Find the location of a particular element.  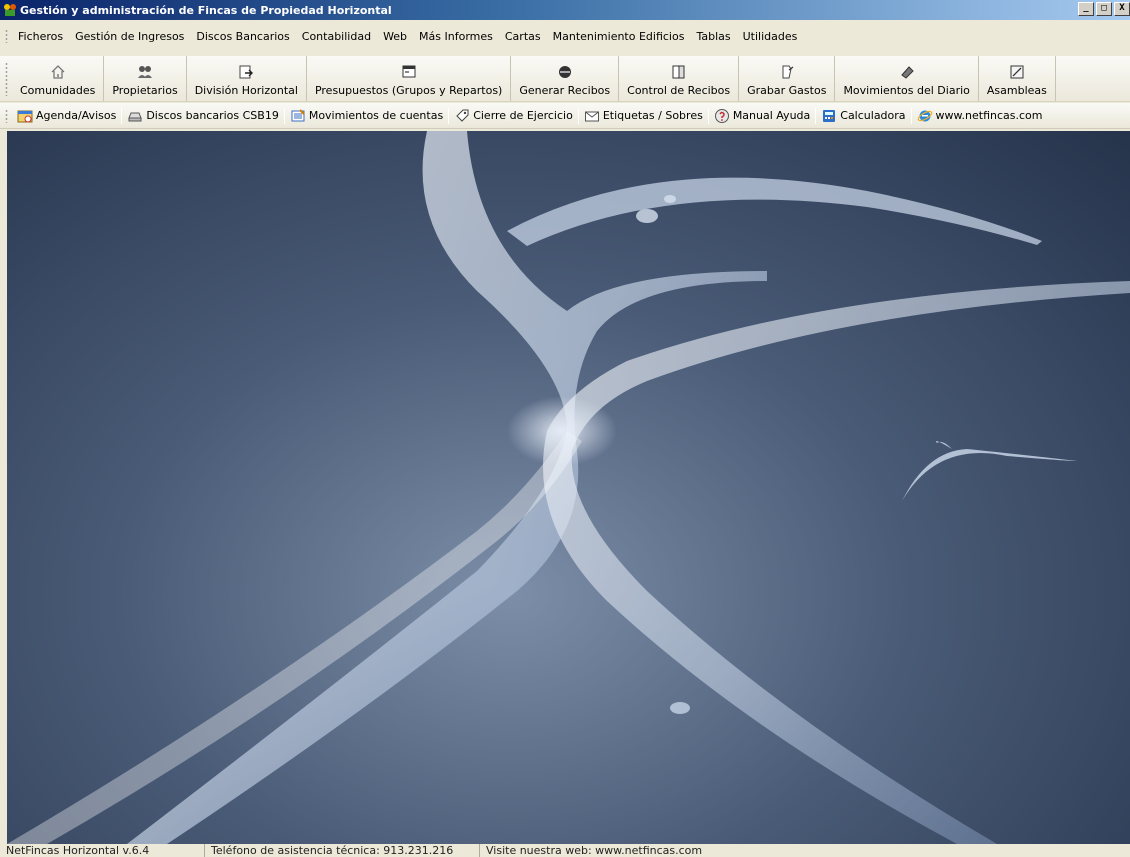

restore-button: □ is located at coordinates (1104, 9).